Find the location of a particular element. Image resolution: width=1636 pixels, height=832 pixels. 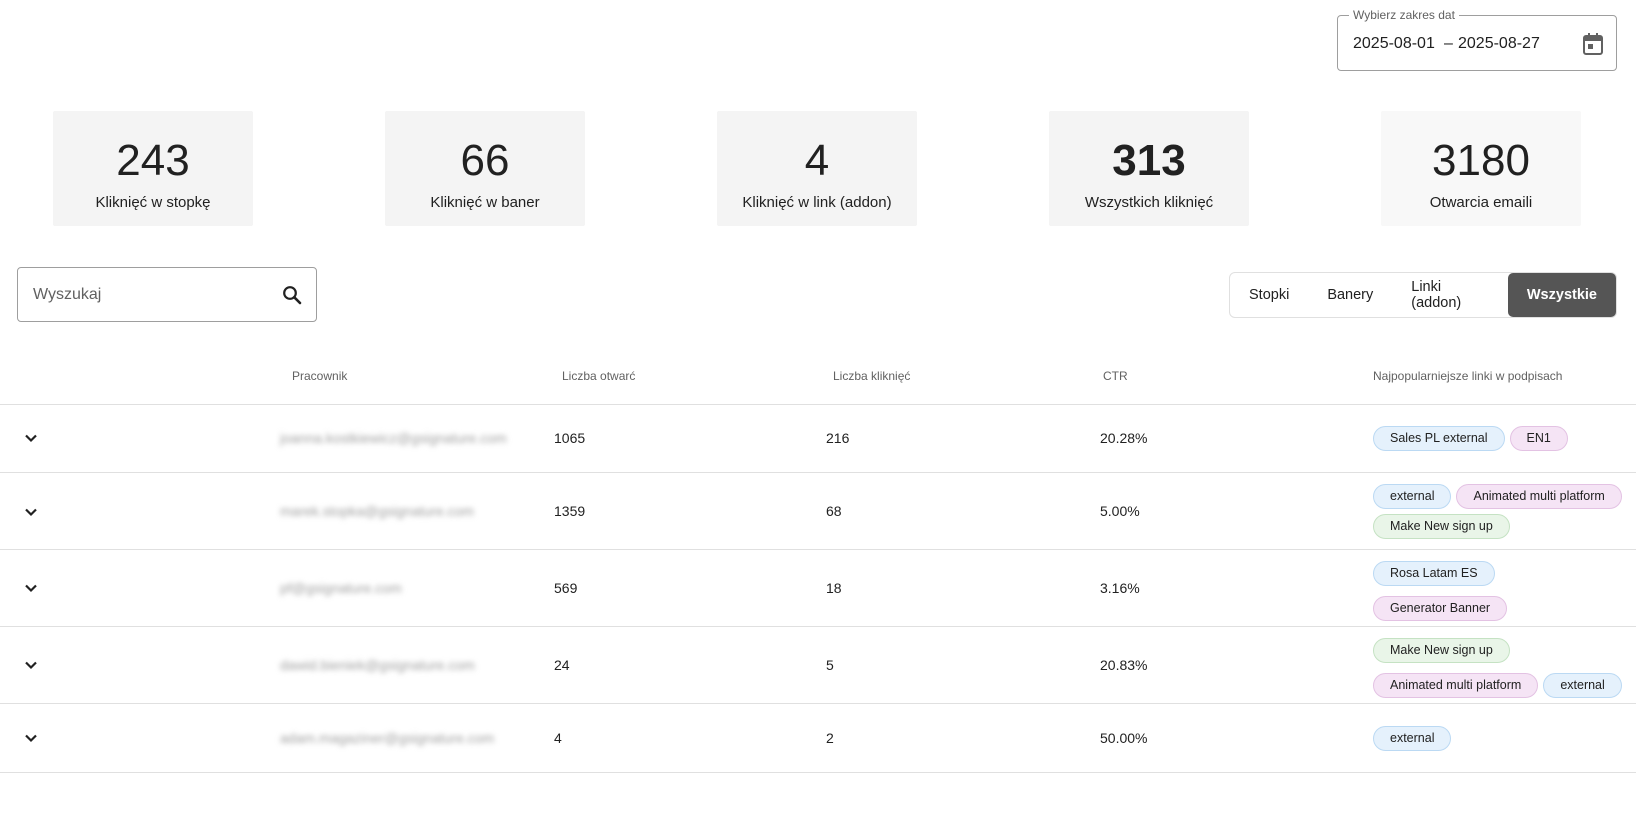

stat-card-footer-clicks: 243 Kliknięć w stopkę is located at coordinates (153, 168).